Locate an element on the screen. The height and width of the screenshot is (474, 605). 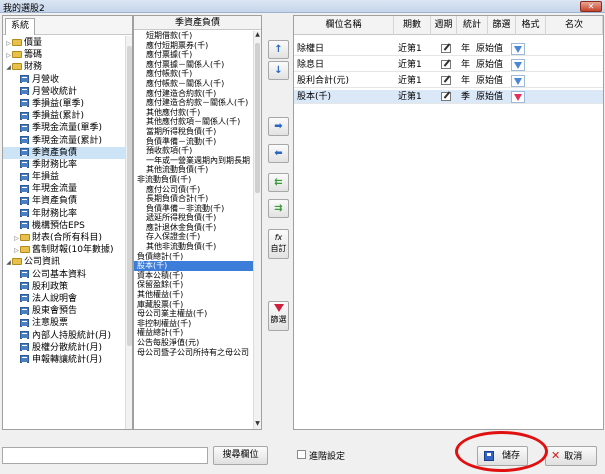
grid-column-header: 欄位名稱 is located at coordinates (344, 25).